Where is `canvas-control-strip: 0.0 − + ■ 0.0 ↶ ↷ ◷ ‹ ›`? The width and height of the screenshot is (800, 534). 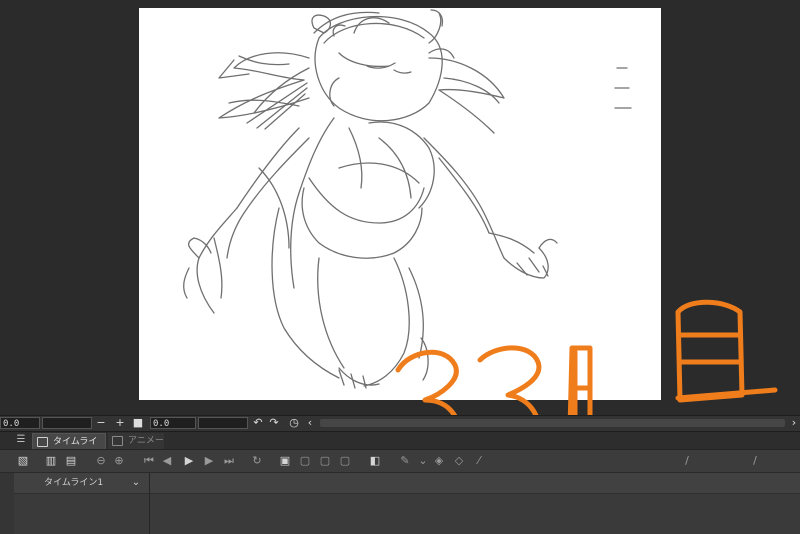 canvas-control-strip: 0.0 − + ■ 0.0 ↶ ↷ ◷ ‹ › is located at coordinates (400, 423).